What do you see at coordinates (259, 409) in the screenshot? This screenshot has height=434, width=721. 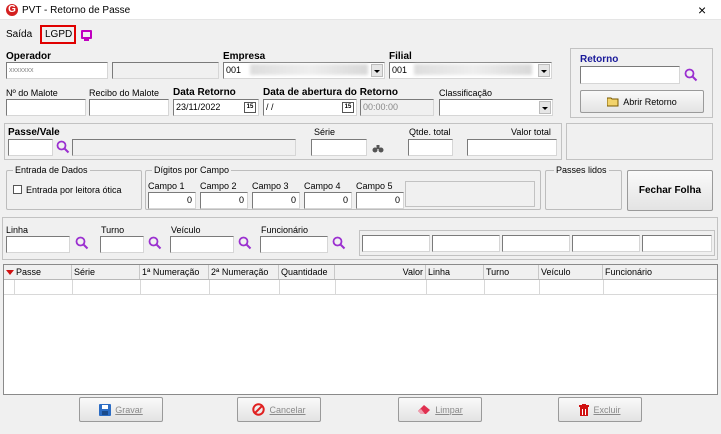 I see `cancel-icon` at bounding box center [259, 409].